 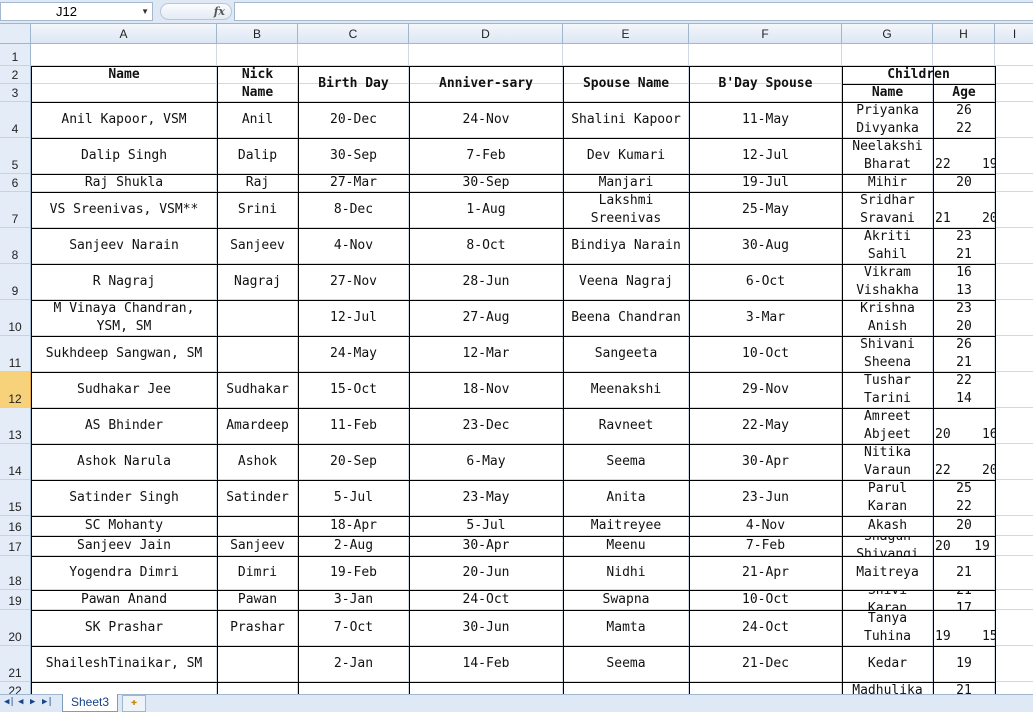 I want to click on cell-birth-day: 12-Jul, so click(x=353, y=318).